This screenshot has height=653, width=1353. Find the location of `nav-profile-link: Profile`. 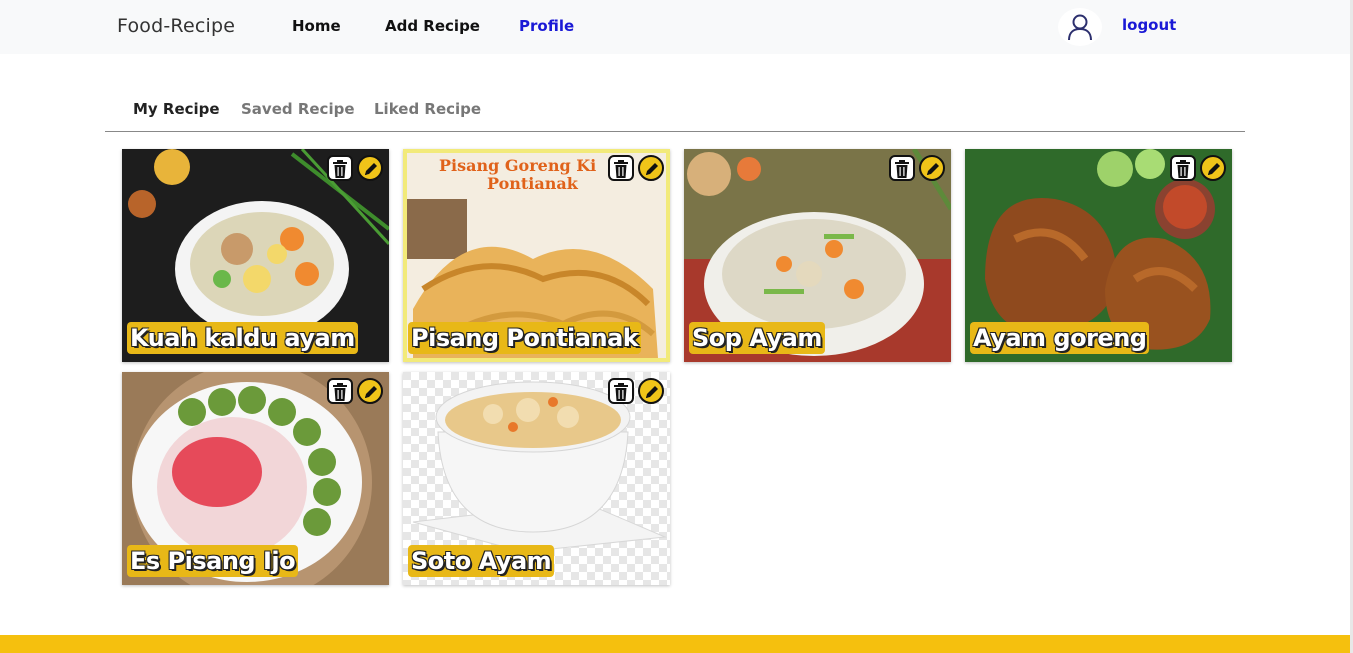

nav-profile-link: Profile is located at coordinates (546, 26).